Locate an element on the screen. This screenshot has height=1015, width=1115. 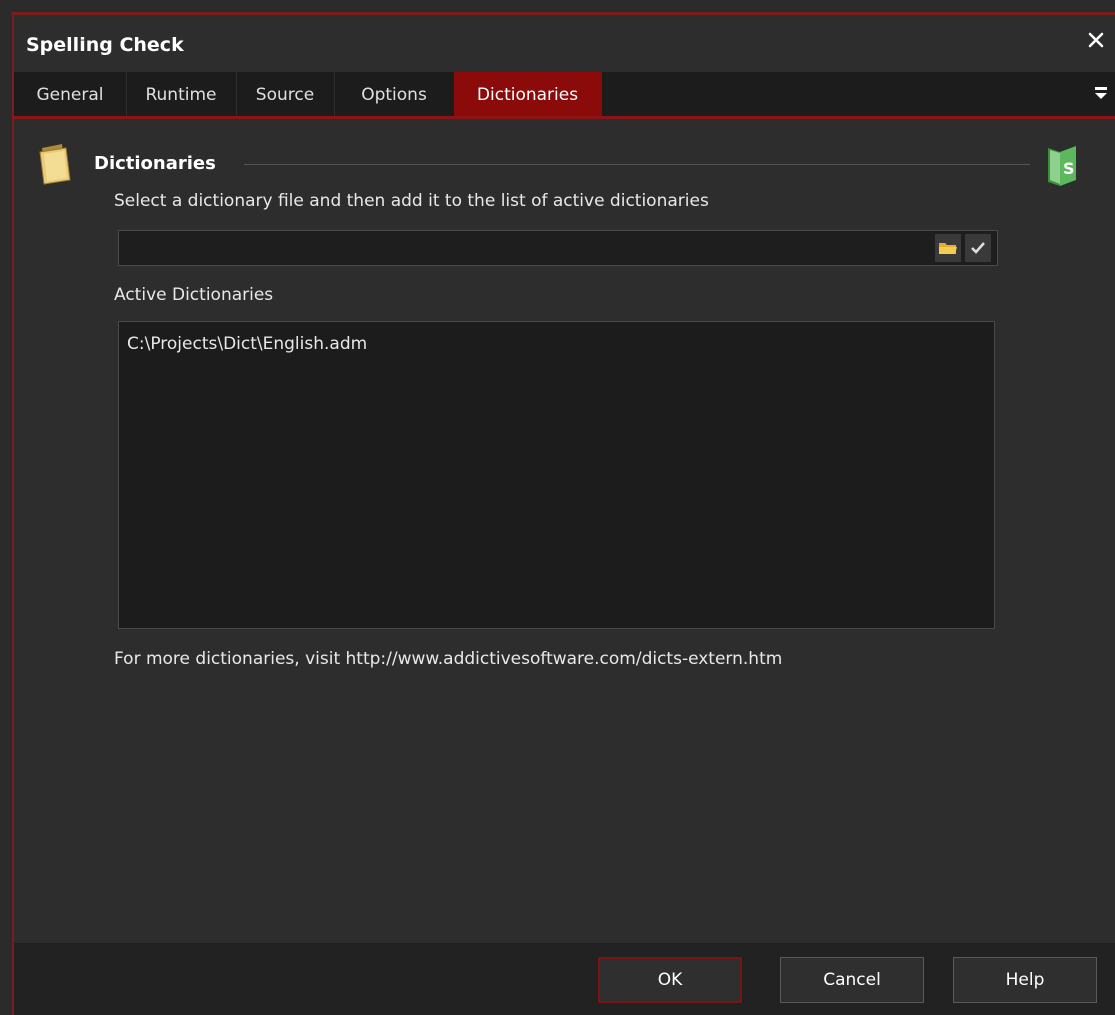
browse-button is located at coordinates (948, 248).